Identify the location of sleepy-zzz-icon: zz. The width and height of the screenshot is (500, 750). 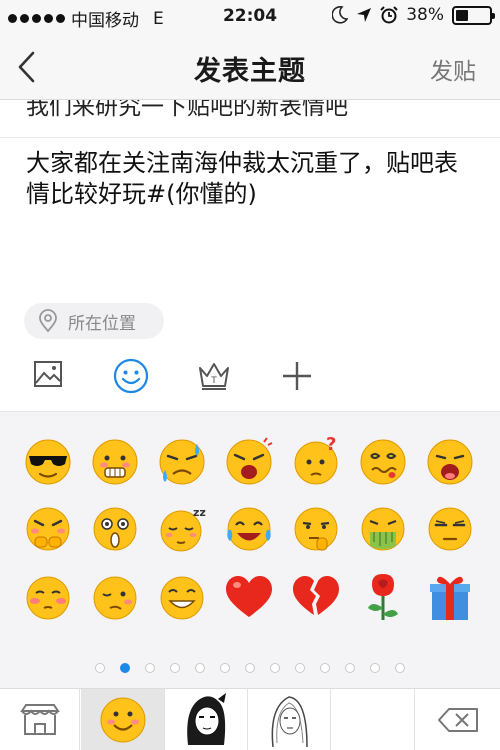
(183, 529).